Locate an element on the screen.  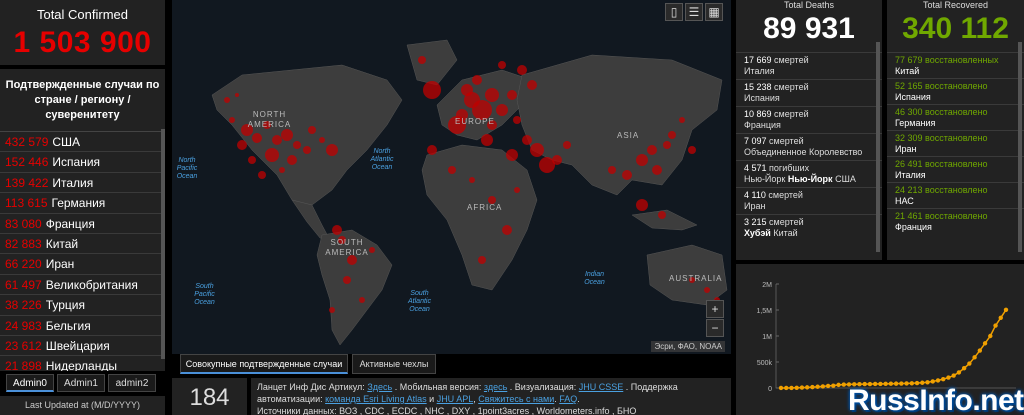
country-list-item: 23 612 Швейцария is located at coordinates (82, 346).